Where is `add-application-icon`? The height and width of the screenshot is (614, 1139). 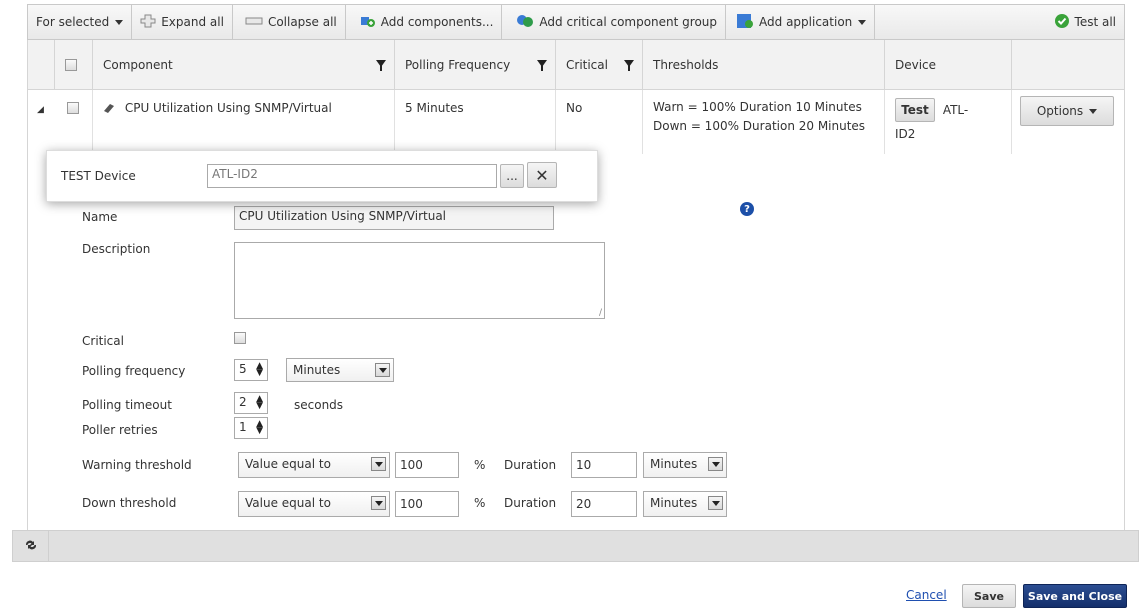 add-application-icon is located at coordinates (745, 22).